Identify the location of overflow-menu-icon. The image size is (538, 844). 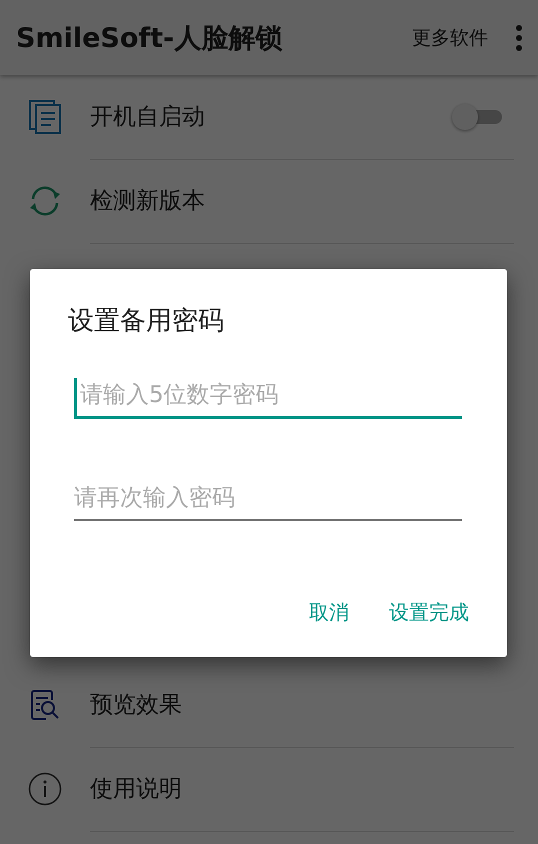
(519, 37).